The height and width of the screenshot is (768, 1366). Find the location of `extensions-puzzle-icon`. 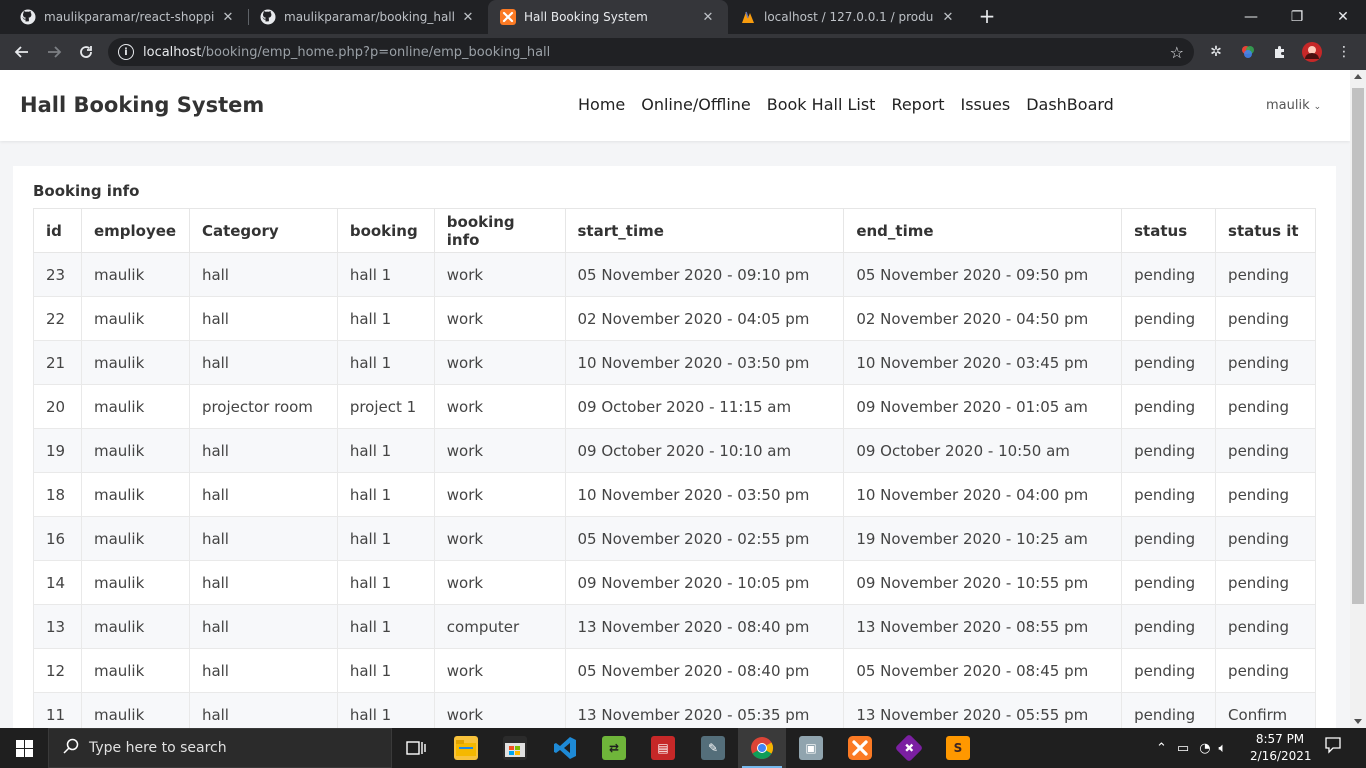

extensions-puzzle-icon is located at coordinates (1280, 52).